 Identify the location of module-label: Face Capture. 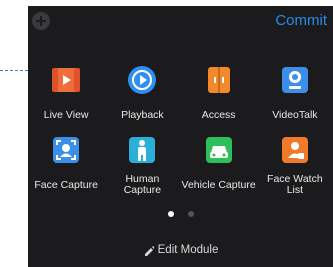
(66, 185).